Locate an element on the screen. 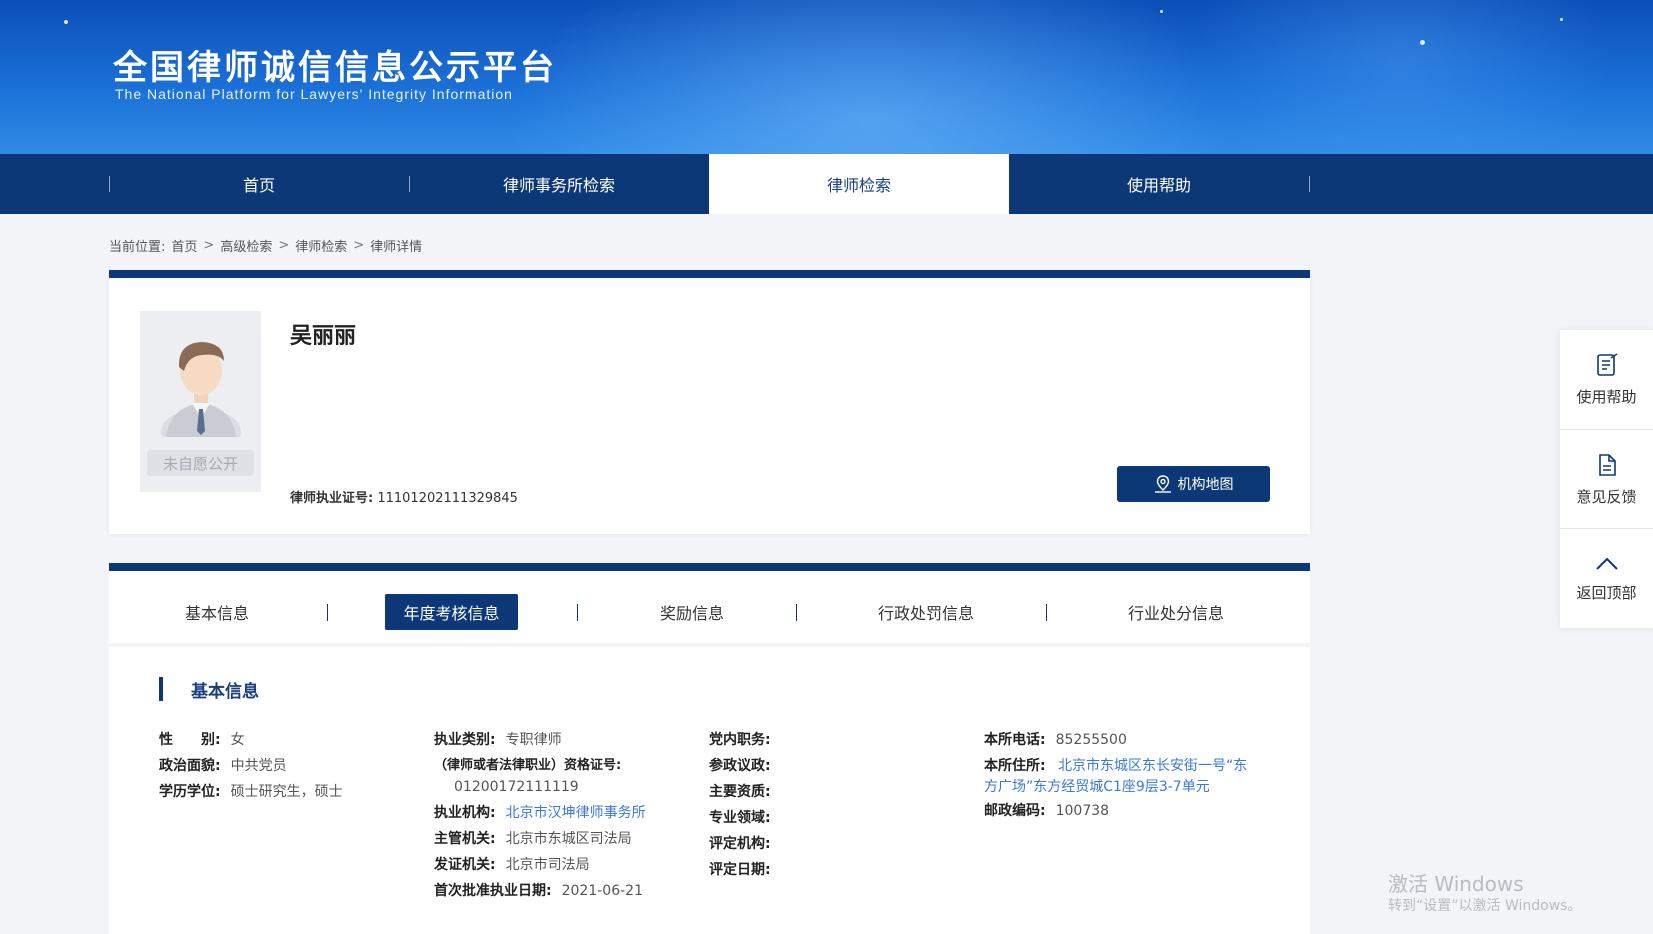 The height and width of the screenshot is (934, 1653). field-political-status: 政治面貌: 中共党员 is located at coordinates (284, 766).